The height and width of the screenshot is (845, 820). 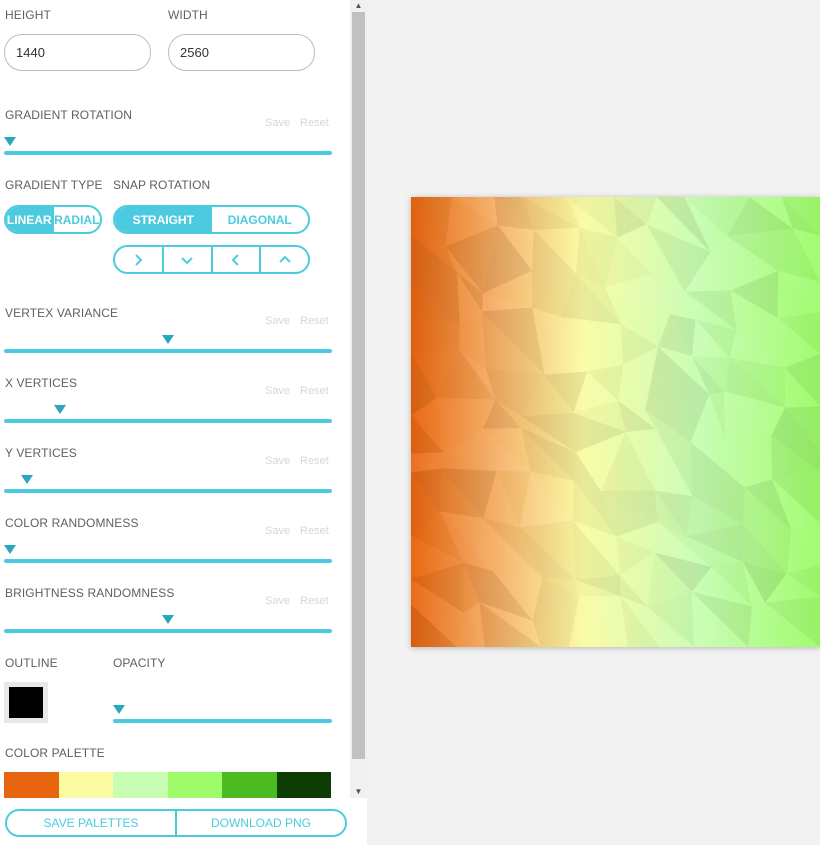 I want to click on chevron-up-icon, so click(x=284, y=259).